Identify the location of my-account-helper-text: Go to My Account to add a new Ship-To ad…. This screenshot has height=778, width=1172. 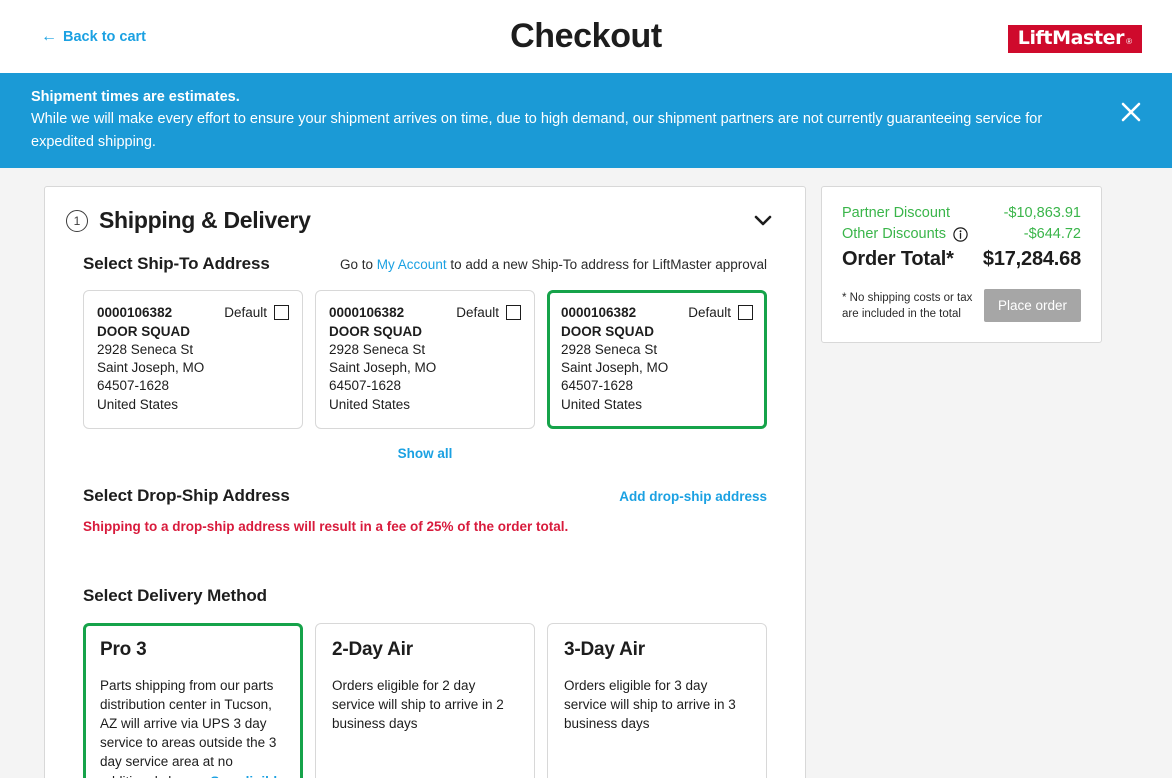
(553, 264).